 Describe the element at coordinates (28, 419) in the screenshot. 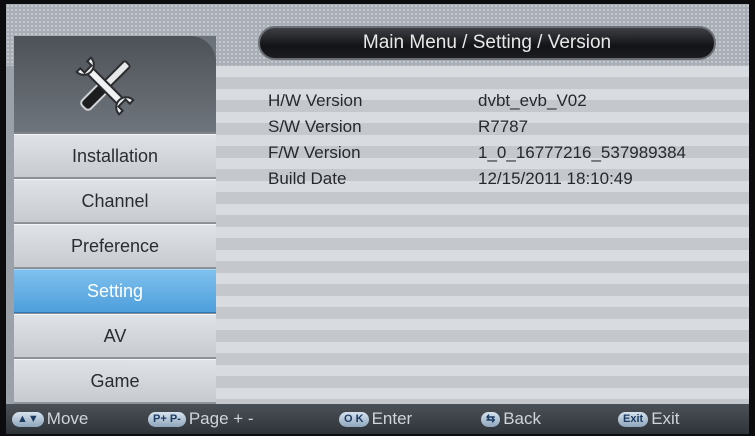

I see `move-key-icon: ▲▼` at that location.